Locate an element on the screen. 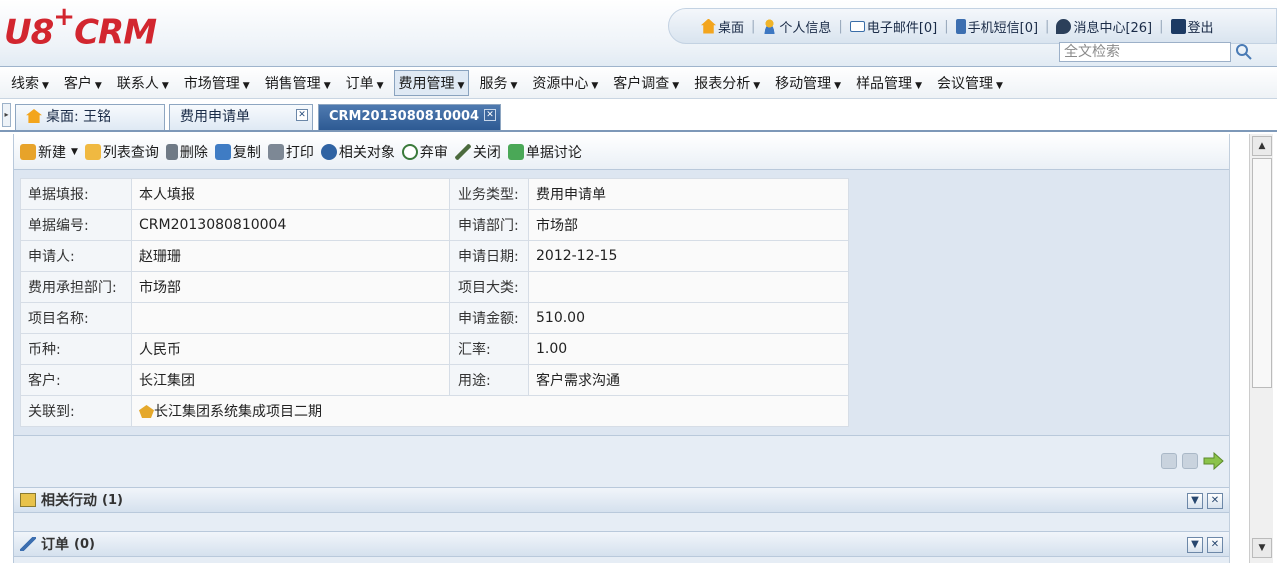  menu-item: 客户调查 ▼ is located at coordinates (646, 83).